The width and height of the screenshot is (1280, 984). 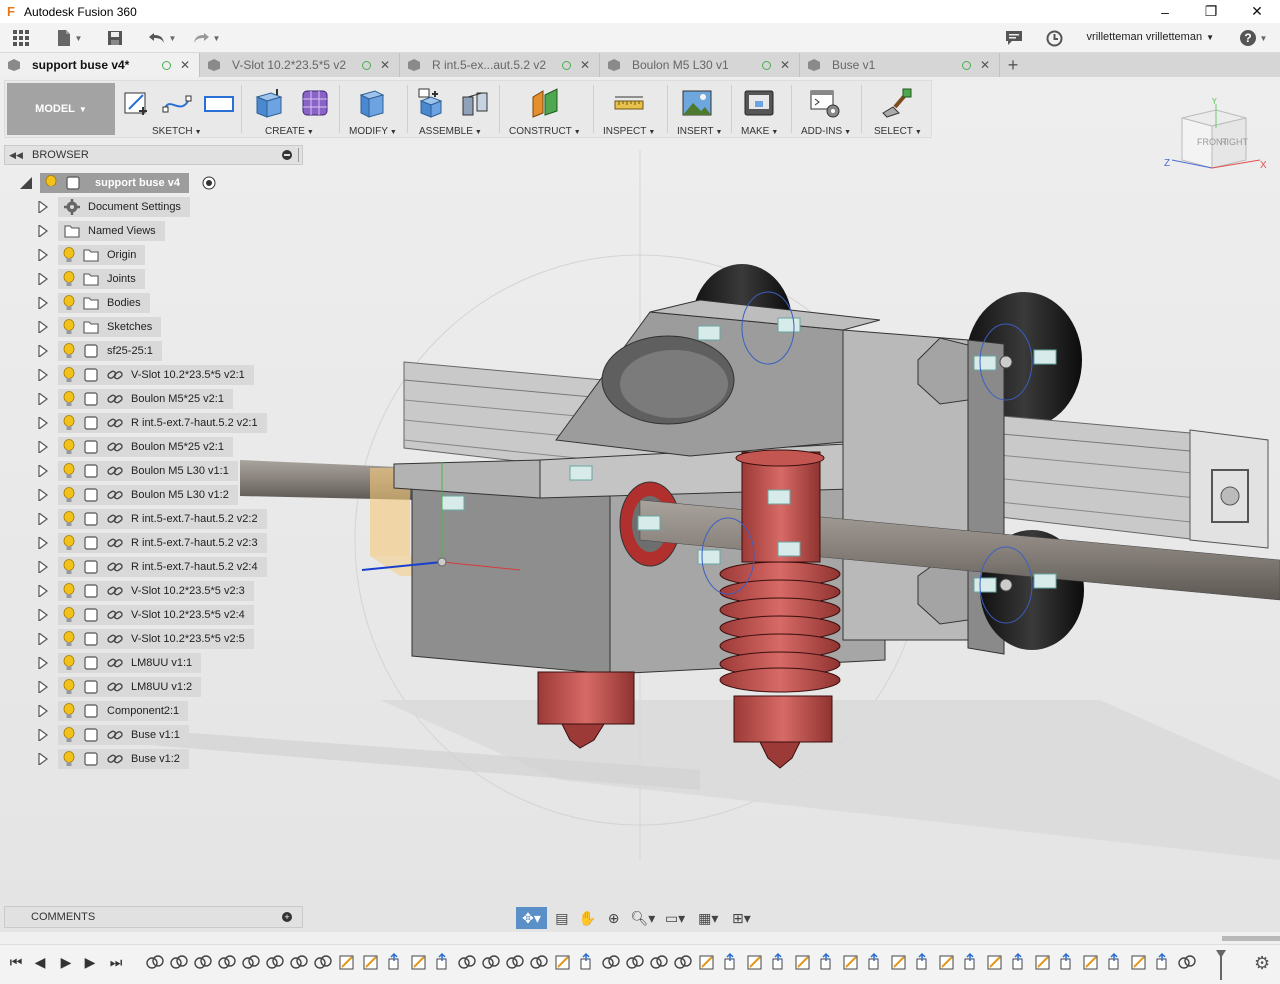 I want to click on browser-tree-item: LM8UU v1:2, so click(x=150, y=687).